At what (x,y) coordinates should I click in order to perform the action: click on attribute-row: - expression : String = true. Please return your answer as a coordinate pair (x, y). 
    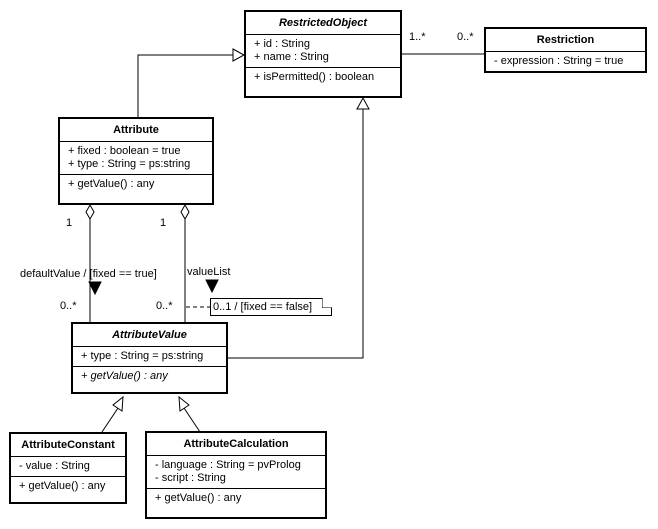
    Looking at the image, I should click on (559, 61).